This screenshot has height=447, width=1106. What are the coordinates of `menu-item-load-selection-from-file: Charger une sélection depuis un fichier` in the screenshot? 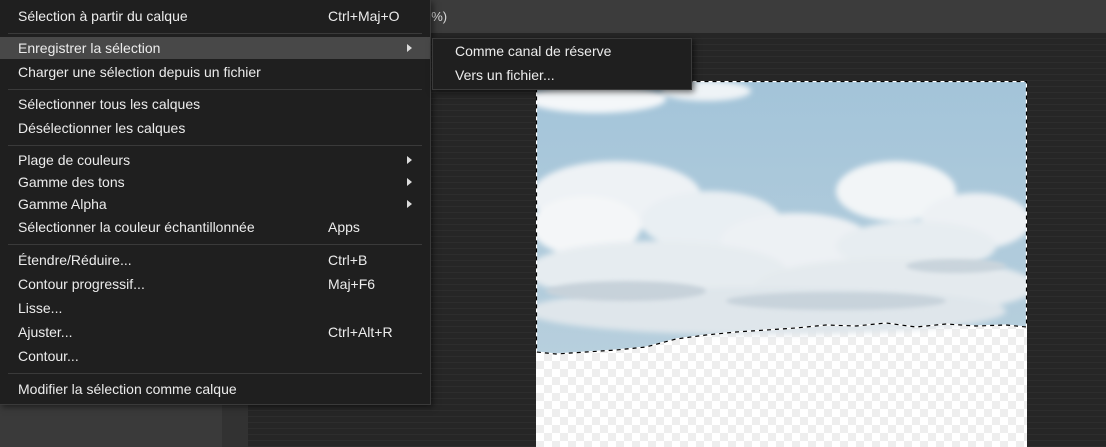 It's located at (215, 72).